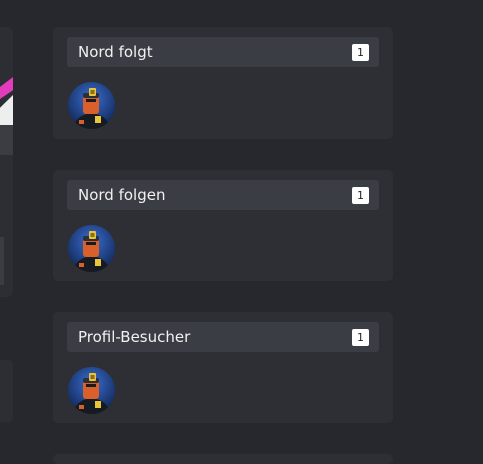 This screenshot has height=464, width=483. Describe the element at coordinates (134, 337) in the screenshot. I see `card-title: Profil-Besucher` at that location.